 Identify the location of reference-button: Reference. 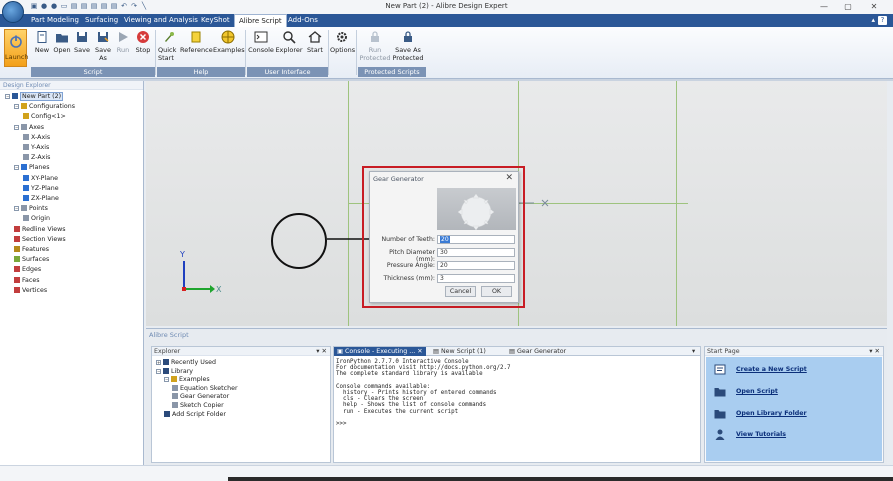
(196, 42).